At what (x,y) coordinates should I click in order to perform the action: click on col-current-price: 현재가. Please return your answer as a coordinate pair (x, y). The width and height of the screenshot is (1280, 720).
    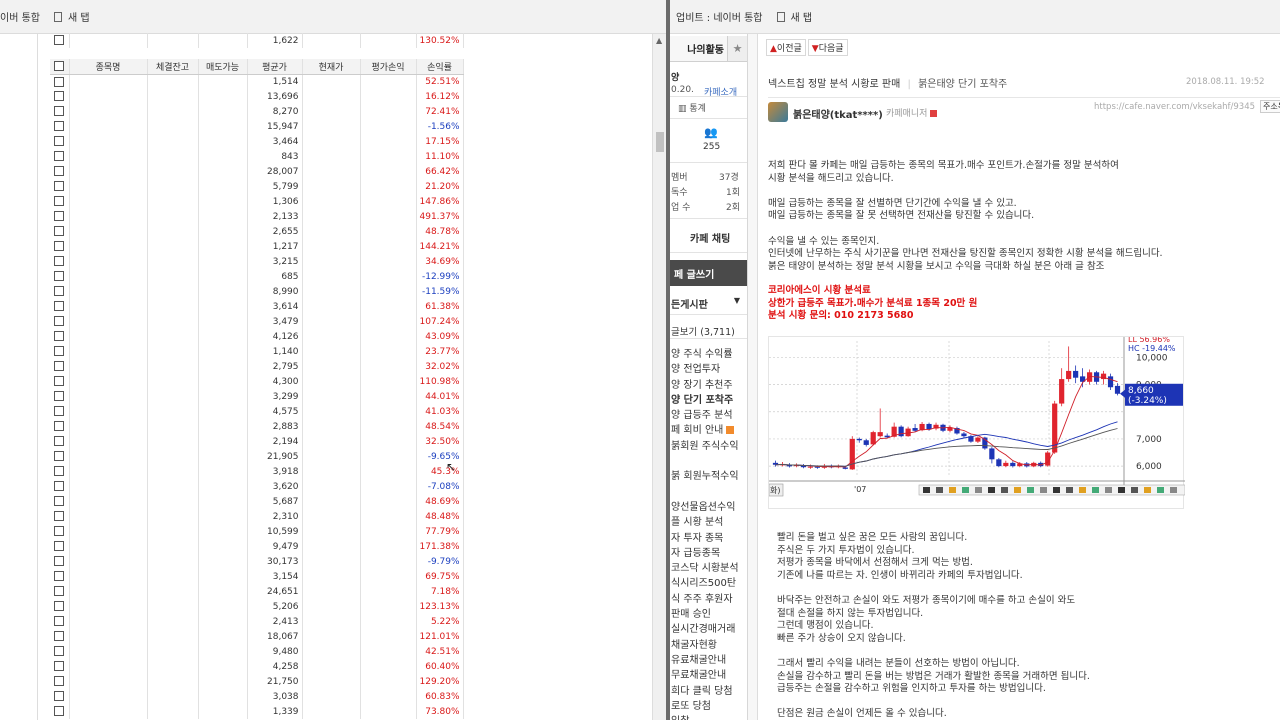
    Looking at the image, I should click on (331, 67).